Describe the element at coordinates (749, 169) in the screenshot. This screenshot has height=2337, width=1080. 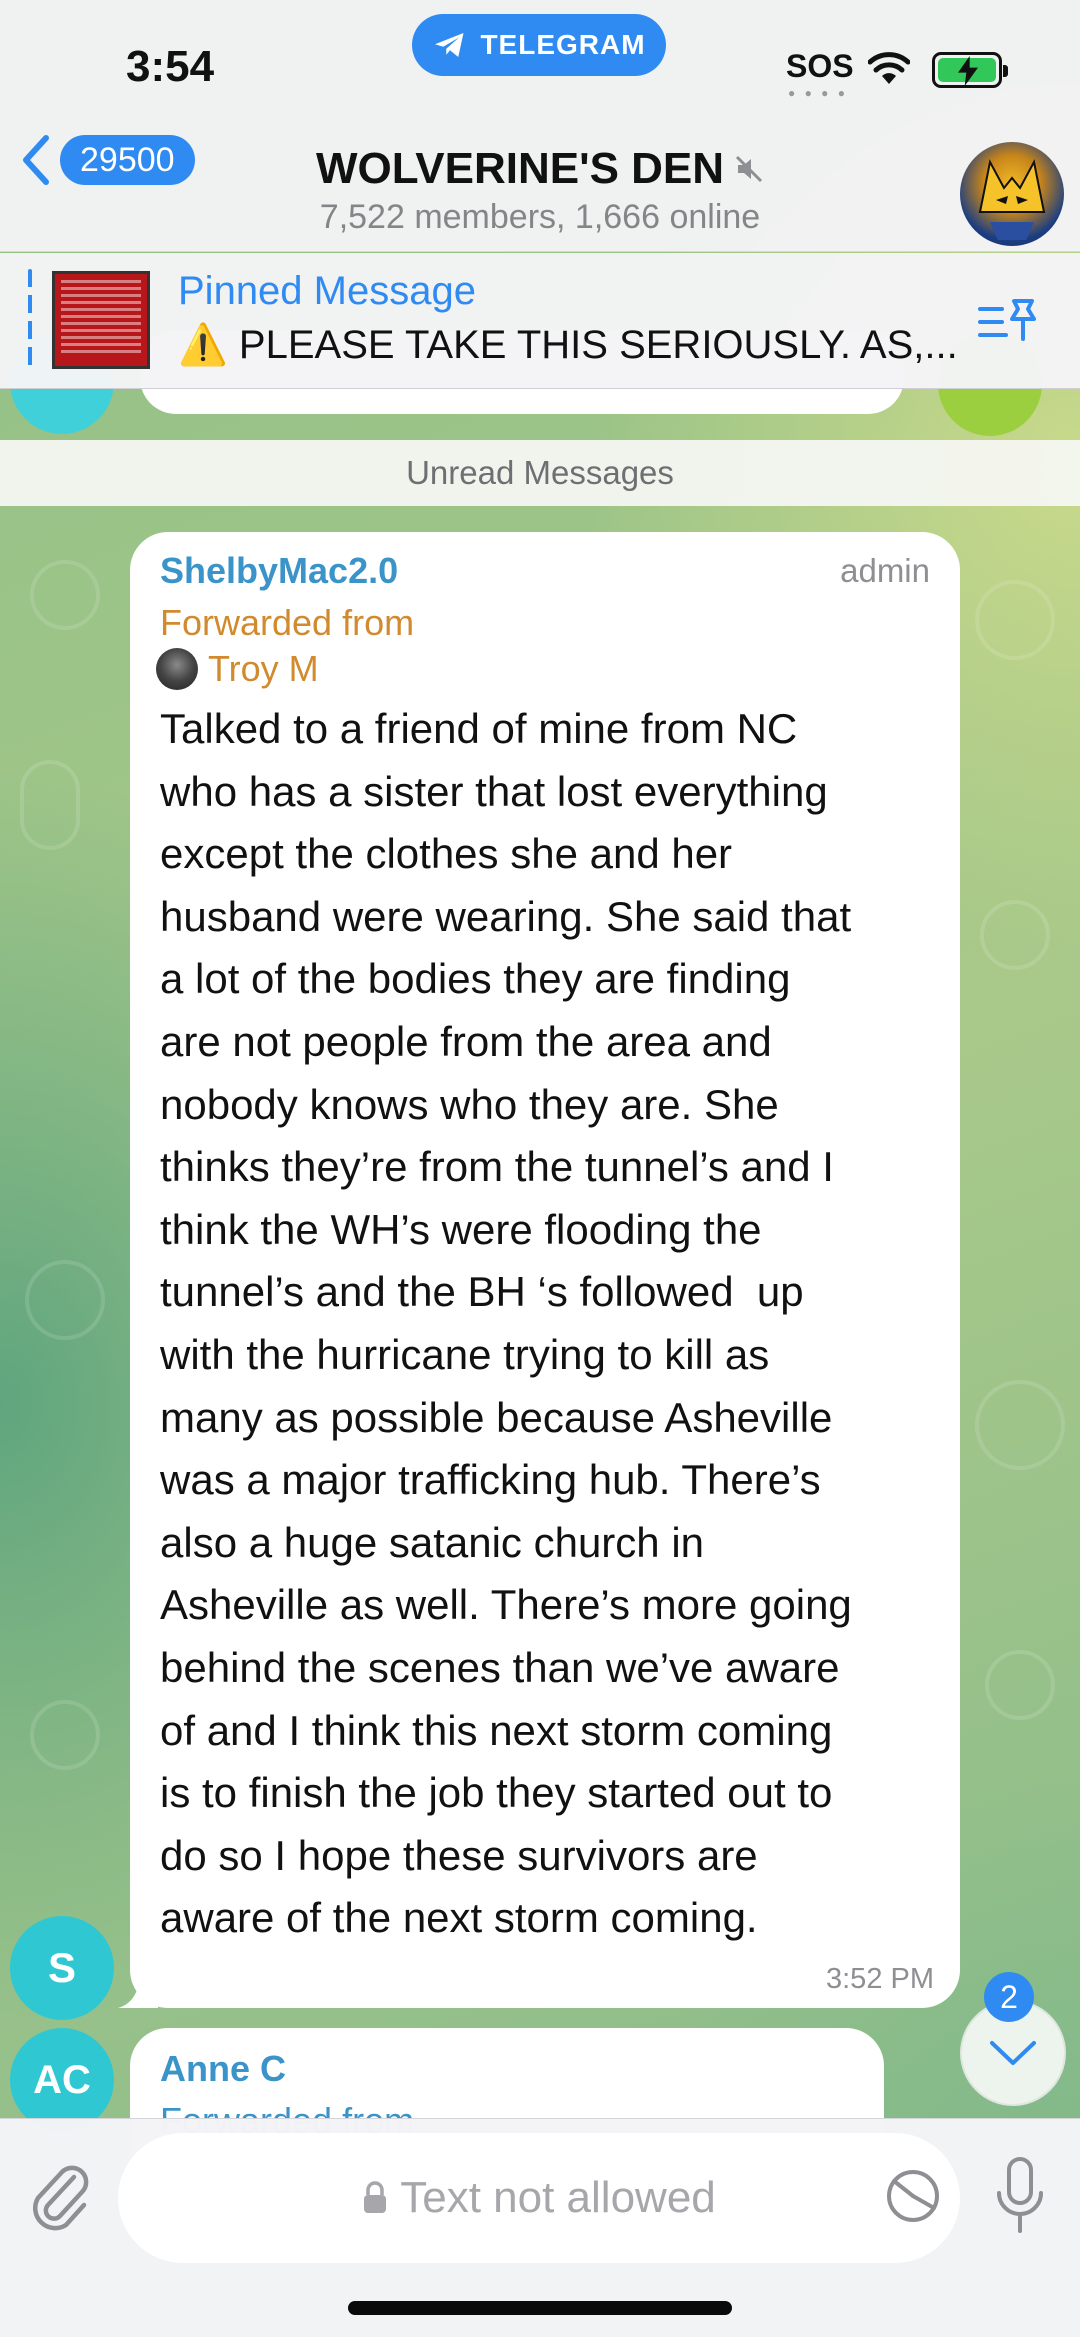
I see `muted-speaker-icon` at that location.